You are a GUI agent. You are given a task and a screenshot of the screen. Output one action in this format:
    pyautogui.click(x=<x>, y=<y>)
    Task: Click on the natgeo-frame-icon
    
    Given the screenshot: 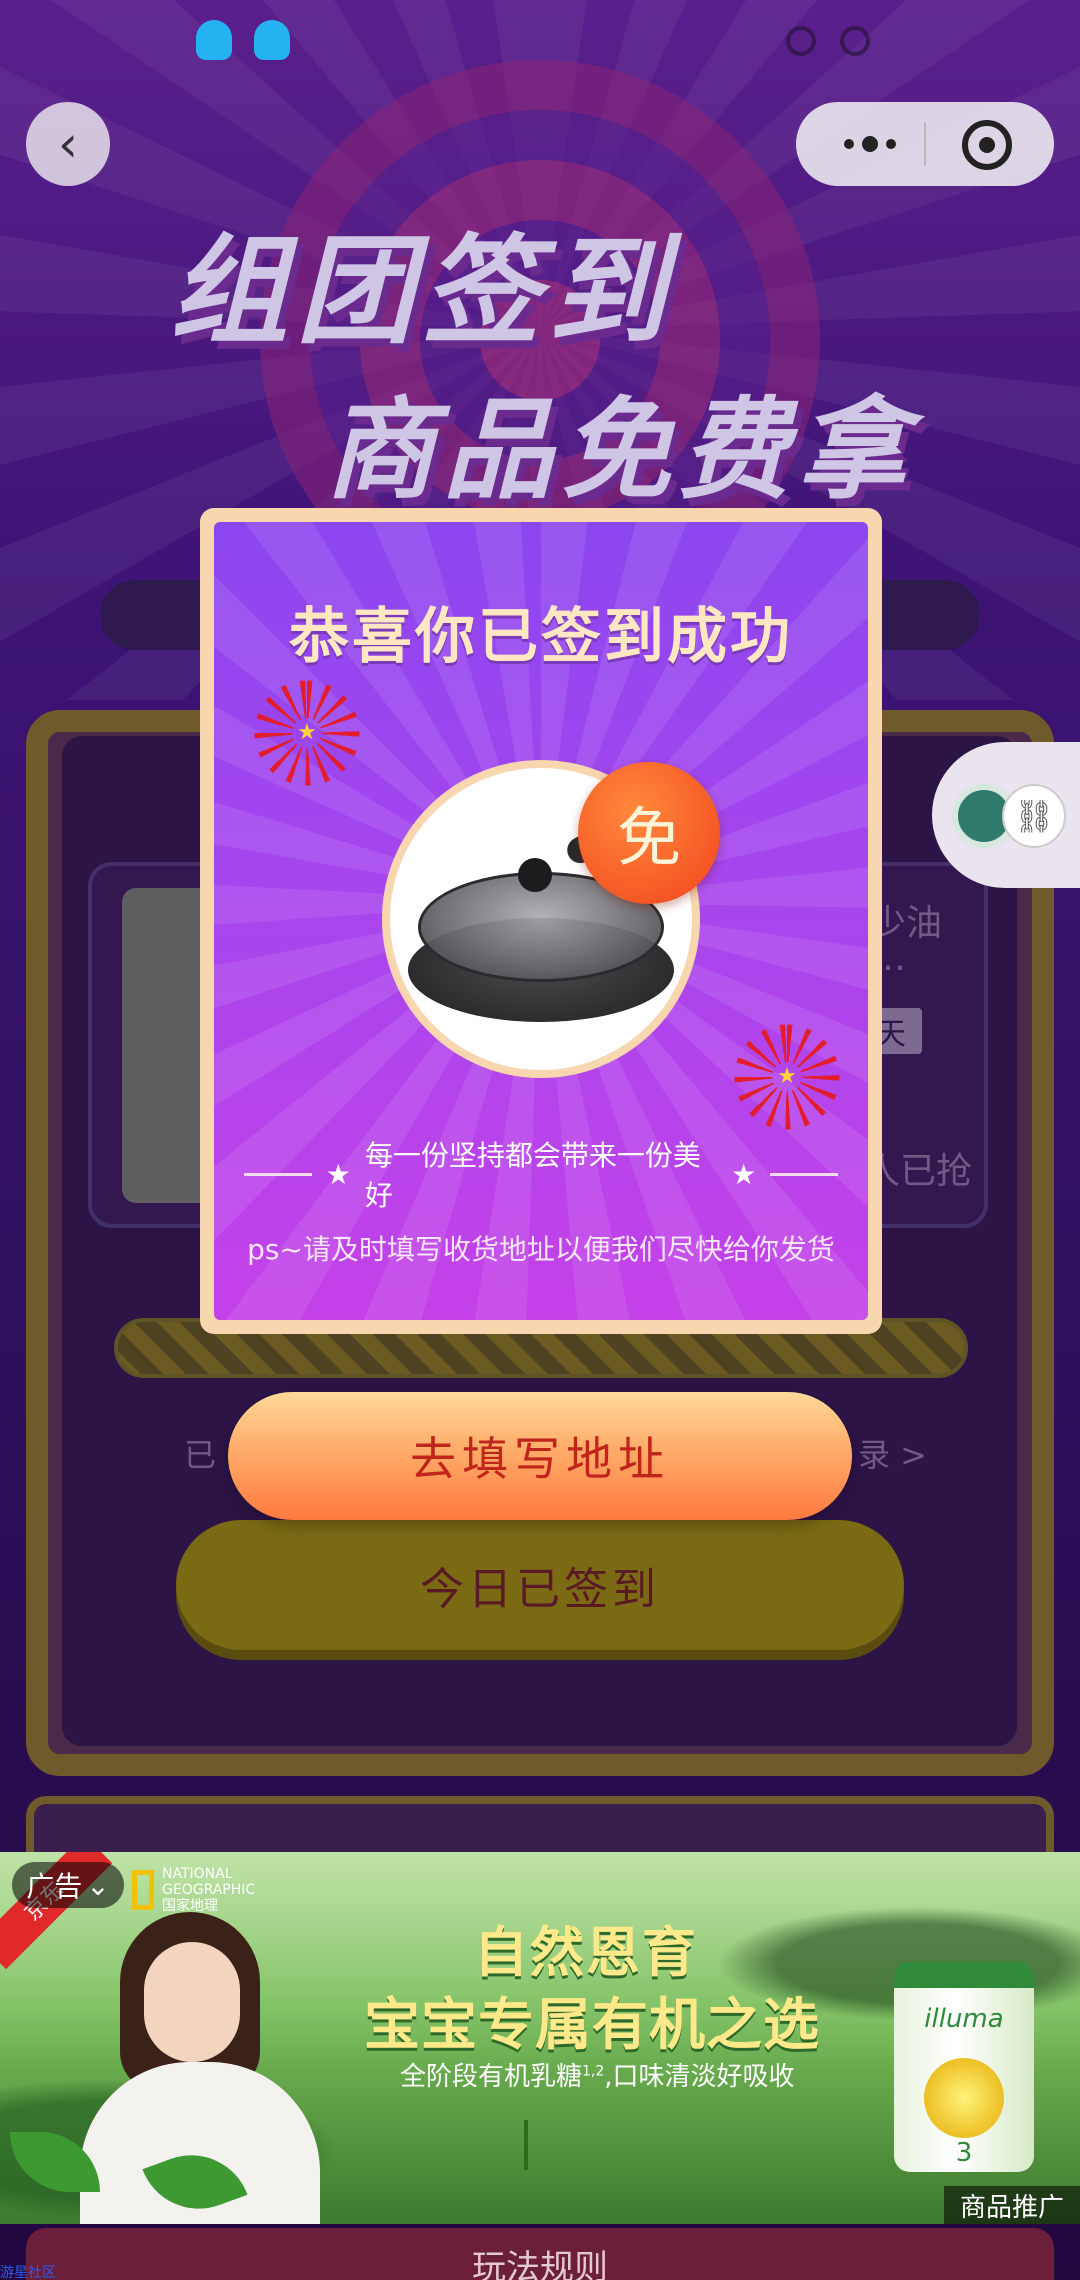 What is the action you would take?
    pyautogui.click(x=143, y=1890)
    